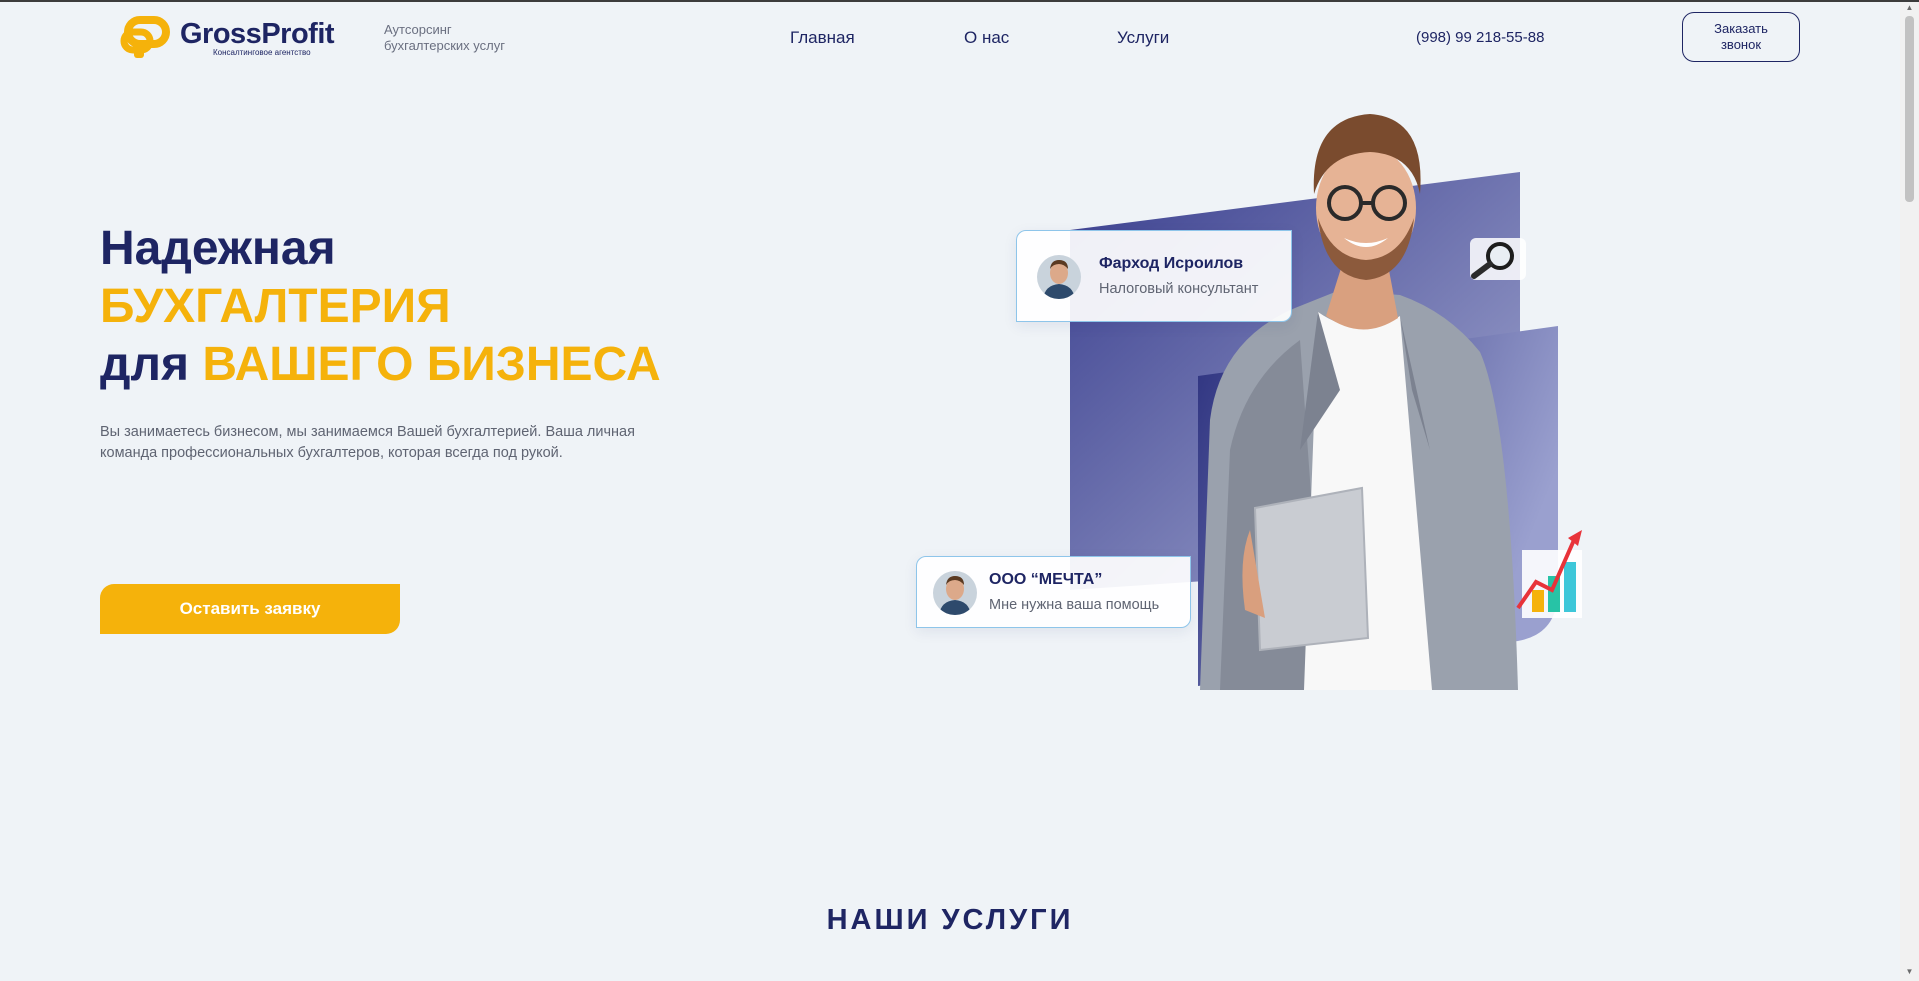  What do you see at coordinates (955, 593) in the screenshot?
I see `client-avatar-icon` at bounding box center [955, 593].